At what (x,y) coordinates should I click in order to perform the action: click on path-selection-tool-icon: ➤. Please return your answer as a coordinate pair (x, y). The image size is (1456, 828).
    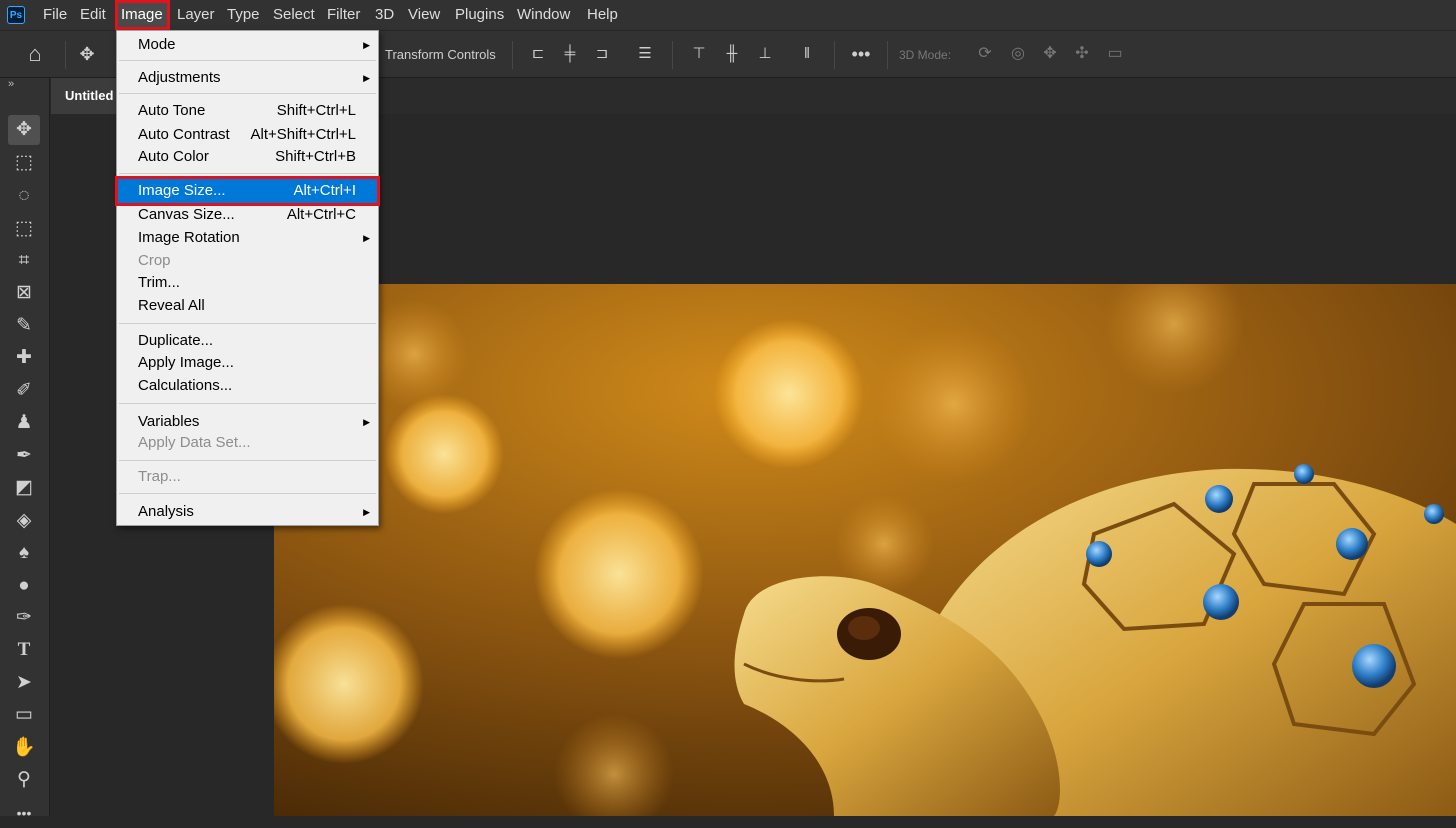
    Looking at the image, I should click on (24, 683).